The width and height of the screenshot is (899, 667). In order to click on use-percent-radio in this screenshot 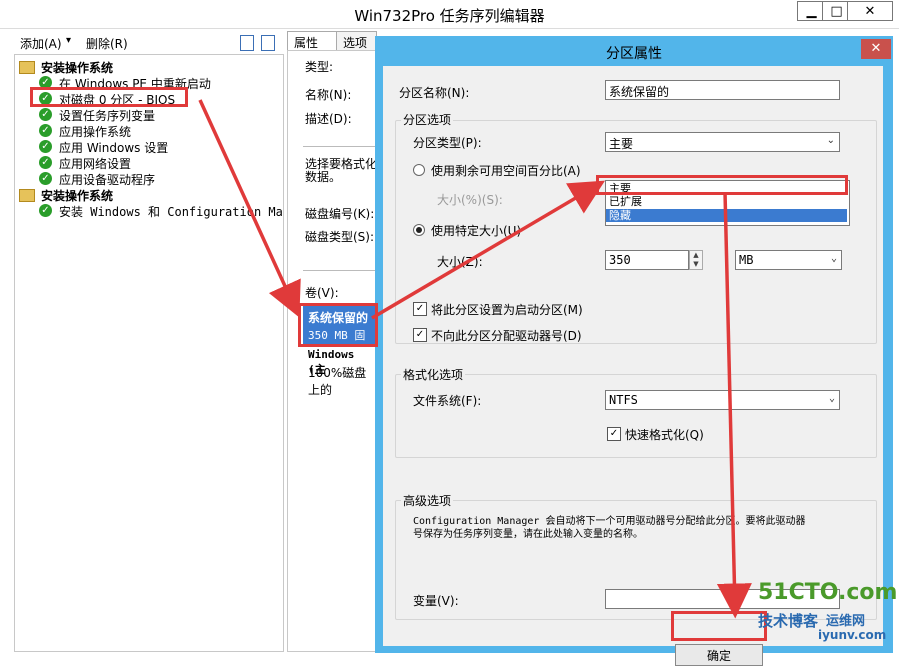, I will do `click(419, 170)`.